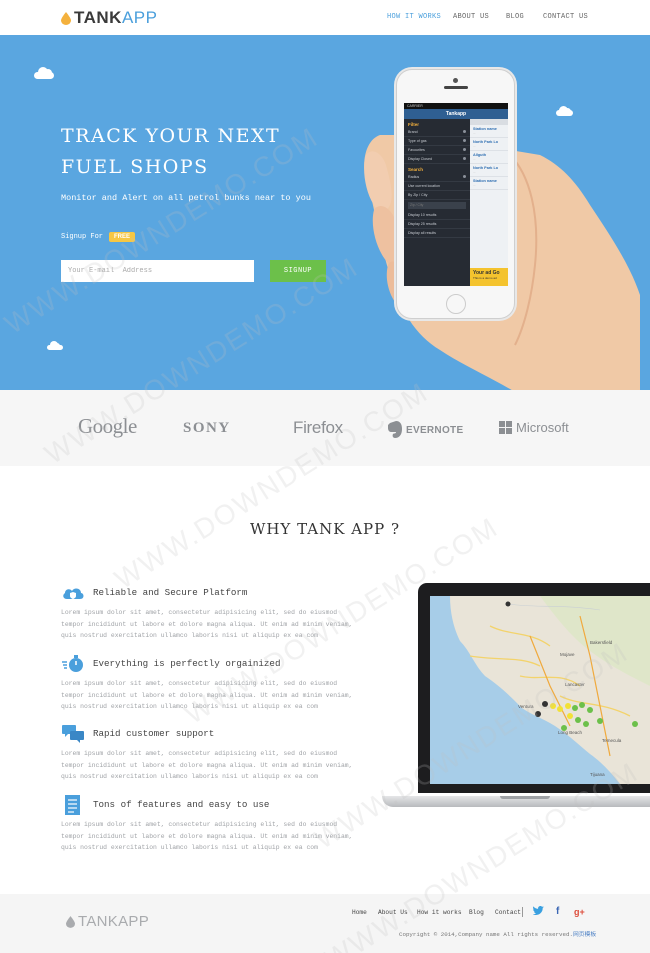 This screenshot has width=650, height=953. What do you see at coordinates (437, 177) in the screenshot?
I see `radius-row: Radius` at bounding box center [437, 177].